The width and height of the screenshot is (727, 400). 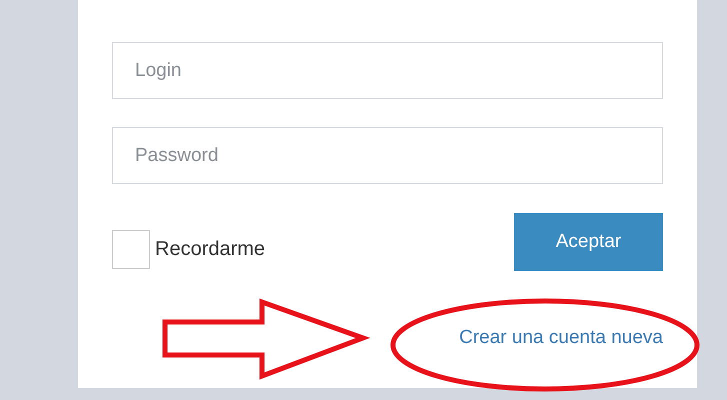 I want to click on password-field: Password, so click(x=387, y=155).